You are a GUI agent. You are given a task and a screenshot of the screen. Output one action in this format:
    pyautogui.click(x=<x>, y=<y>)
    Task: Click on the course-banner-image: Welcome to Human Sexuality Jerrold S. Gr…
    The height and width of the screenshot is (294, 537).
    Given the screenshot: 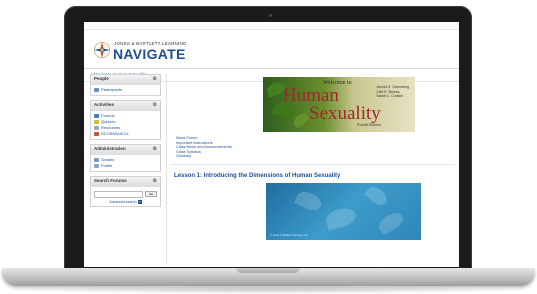 What is the action you would take?
    pyautogui.click(x=339, y=104)
    